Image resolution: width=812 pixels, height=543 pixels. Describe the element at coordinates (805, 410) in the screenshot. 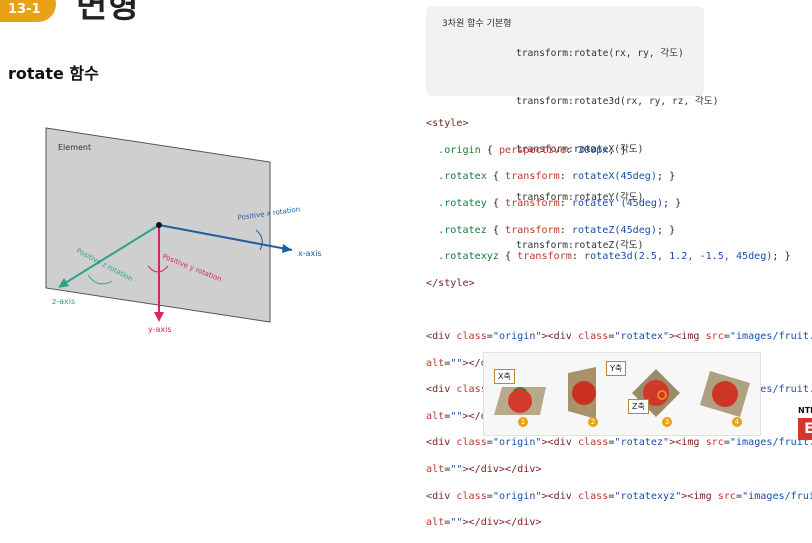

I see `logo-top-text: NTE` at that location.